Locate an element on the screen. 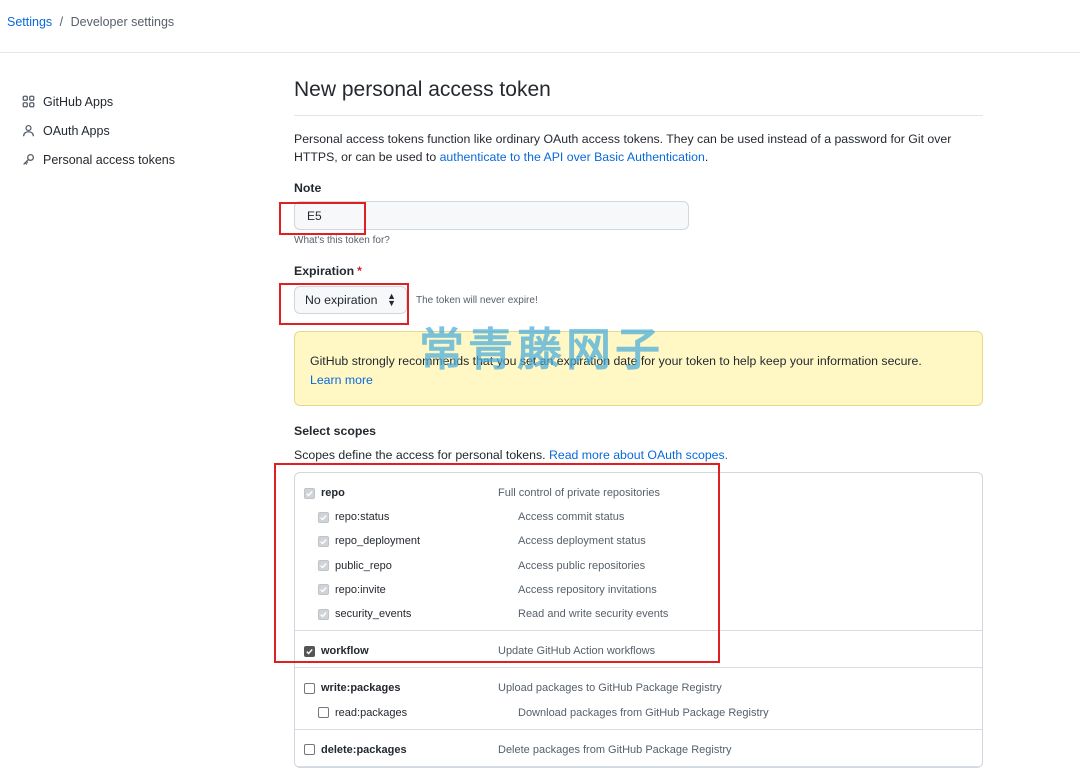  note-hint: What's this token for? is located at coordinates (342, 240).